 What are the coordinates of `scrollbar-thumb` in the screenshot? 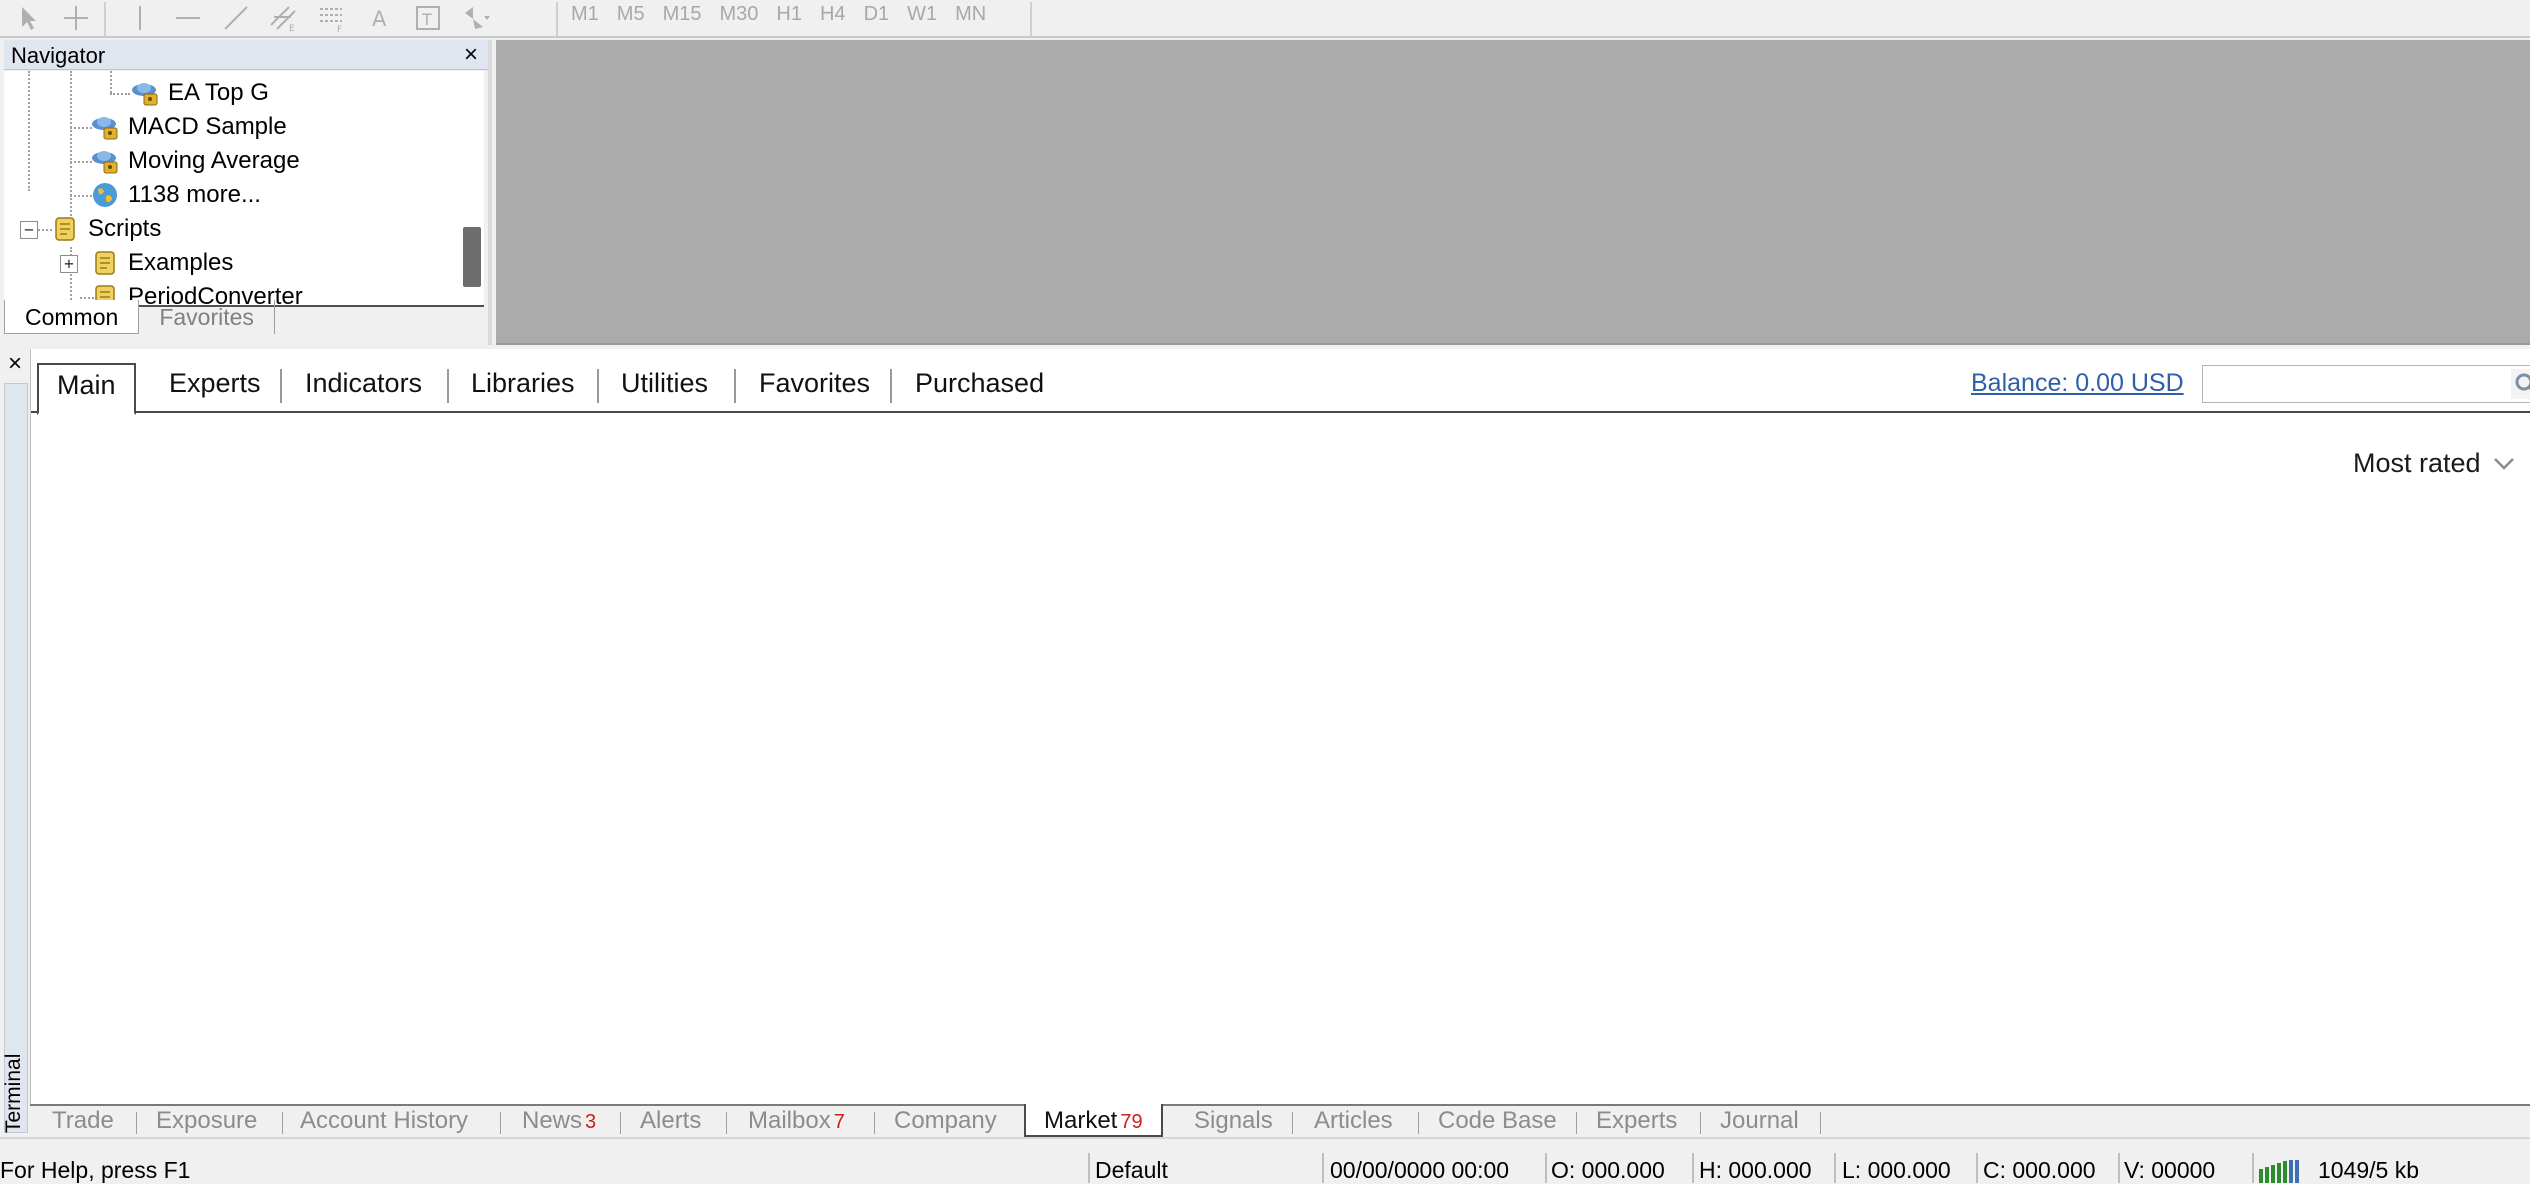 It's located at (472, 257).